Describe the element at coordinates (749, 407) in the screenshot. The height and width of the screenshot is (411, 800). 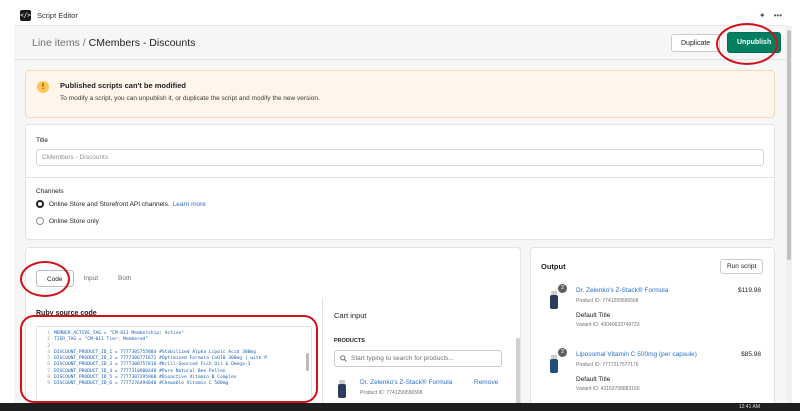
I see `taskbar-clock: 12:41 AM` at that location.